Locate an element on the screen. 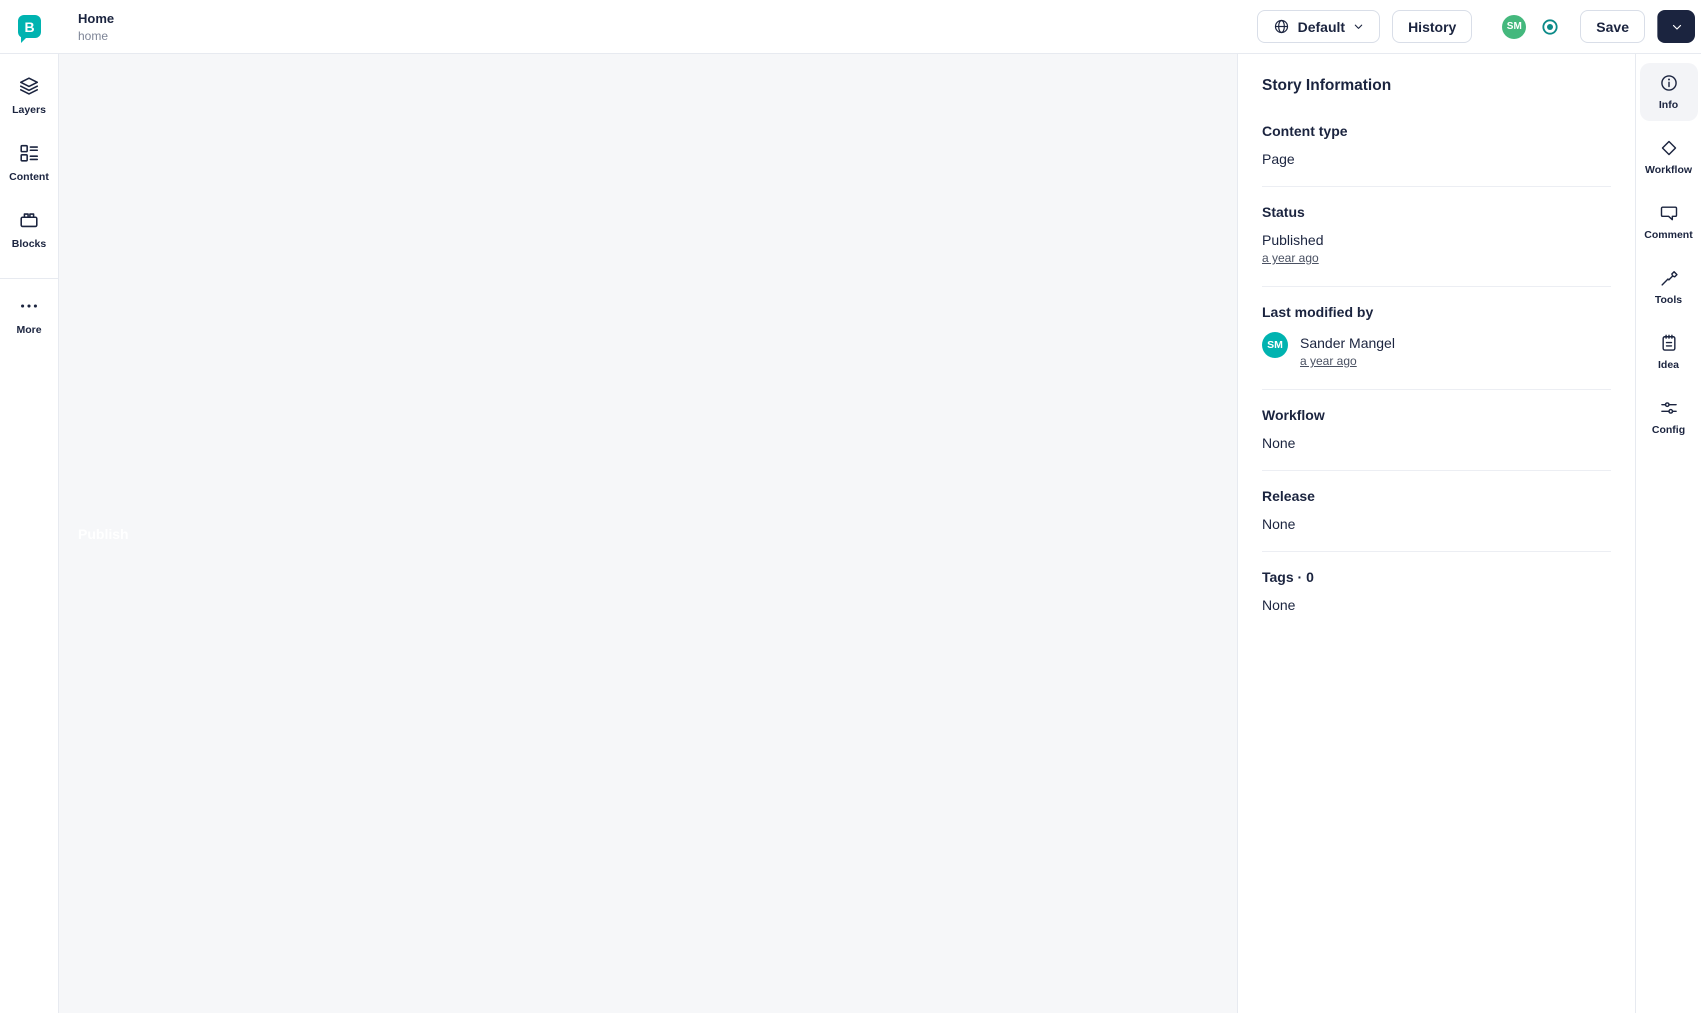  more-dots-icon is located at coordinates (29, 306).